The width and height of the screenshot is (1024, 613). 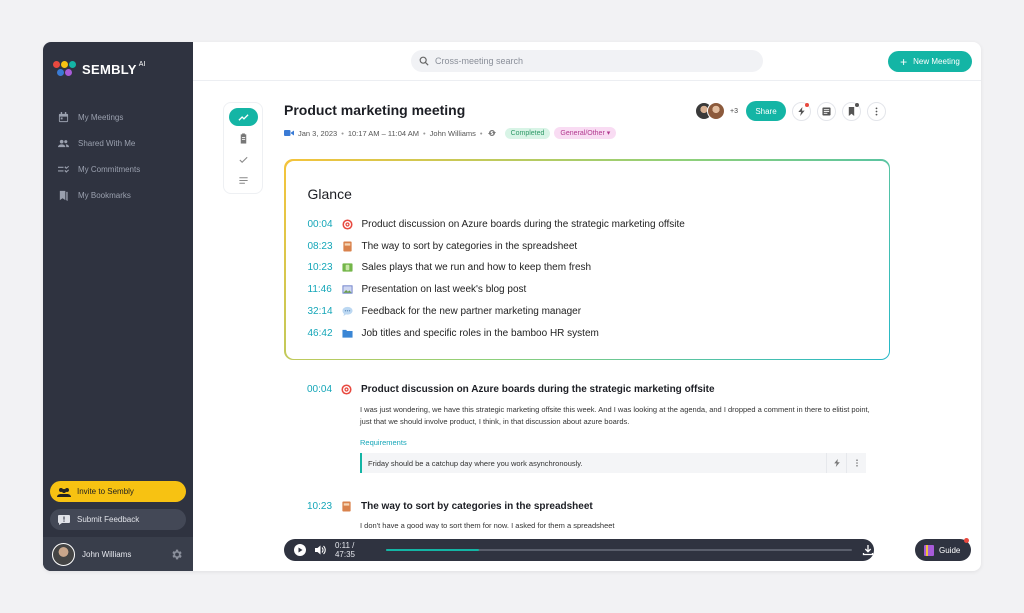 I want to click on trend-icon, so click(x=243, y=117).